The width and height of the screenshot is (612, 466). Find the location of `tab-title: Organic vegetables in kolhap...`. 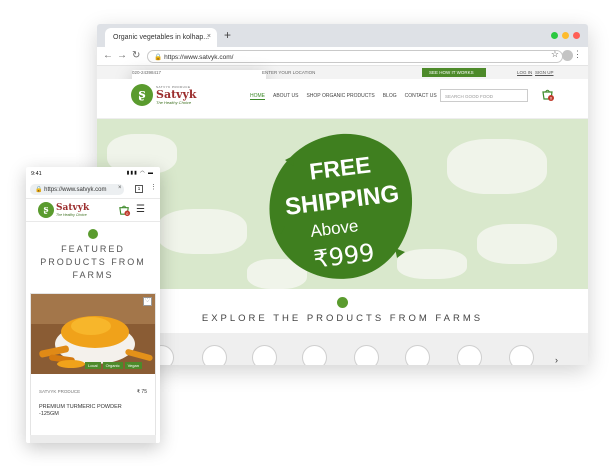

tab-title: Organic vegetables in kolhap... is located at coordinates (161, 37).